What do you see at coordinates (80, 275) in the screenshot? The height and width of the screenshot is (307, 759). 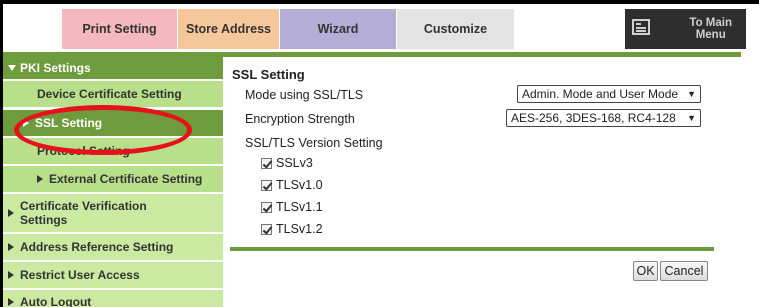 I see `sidebar-item-label: Restrict User Access` at bounding box center [80, 275].